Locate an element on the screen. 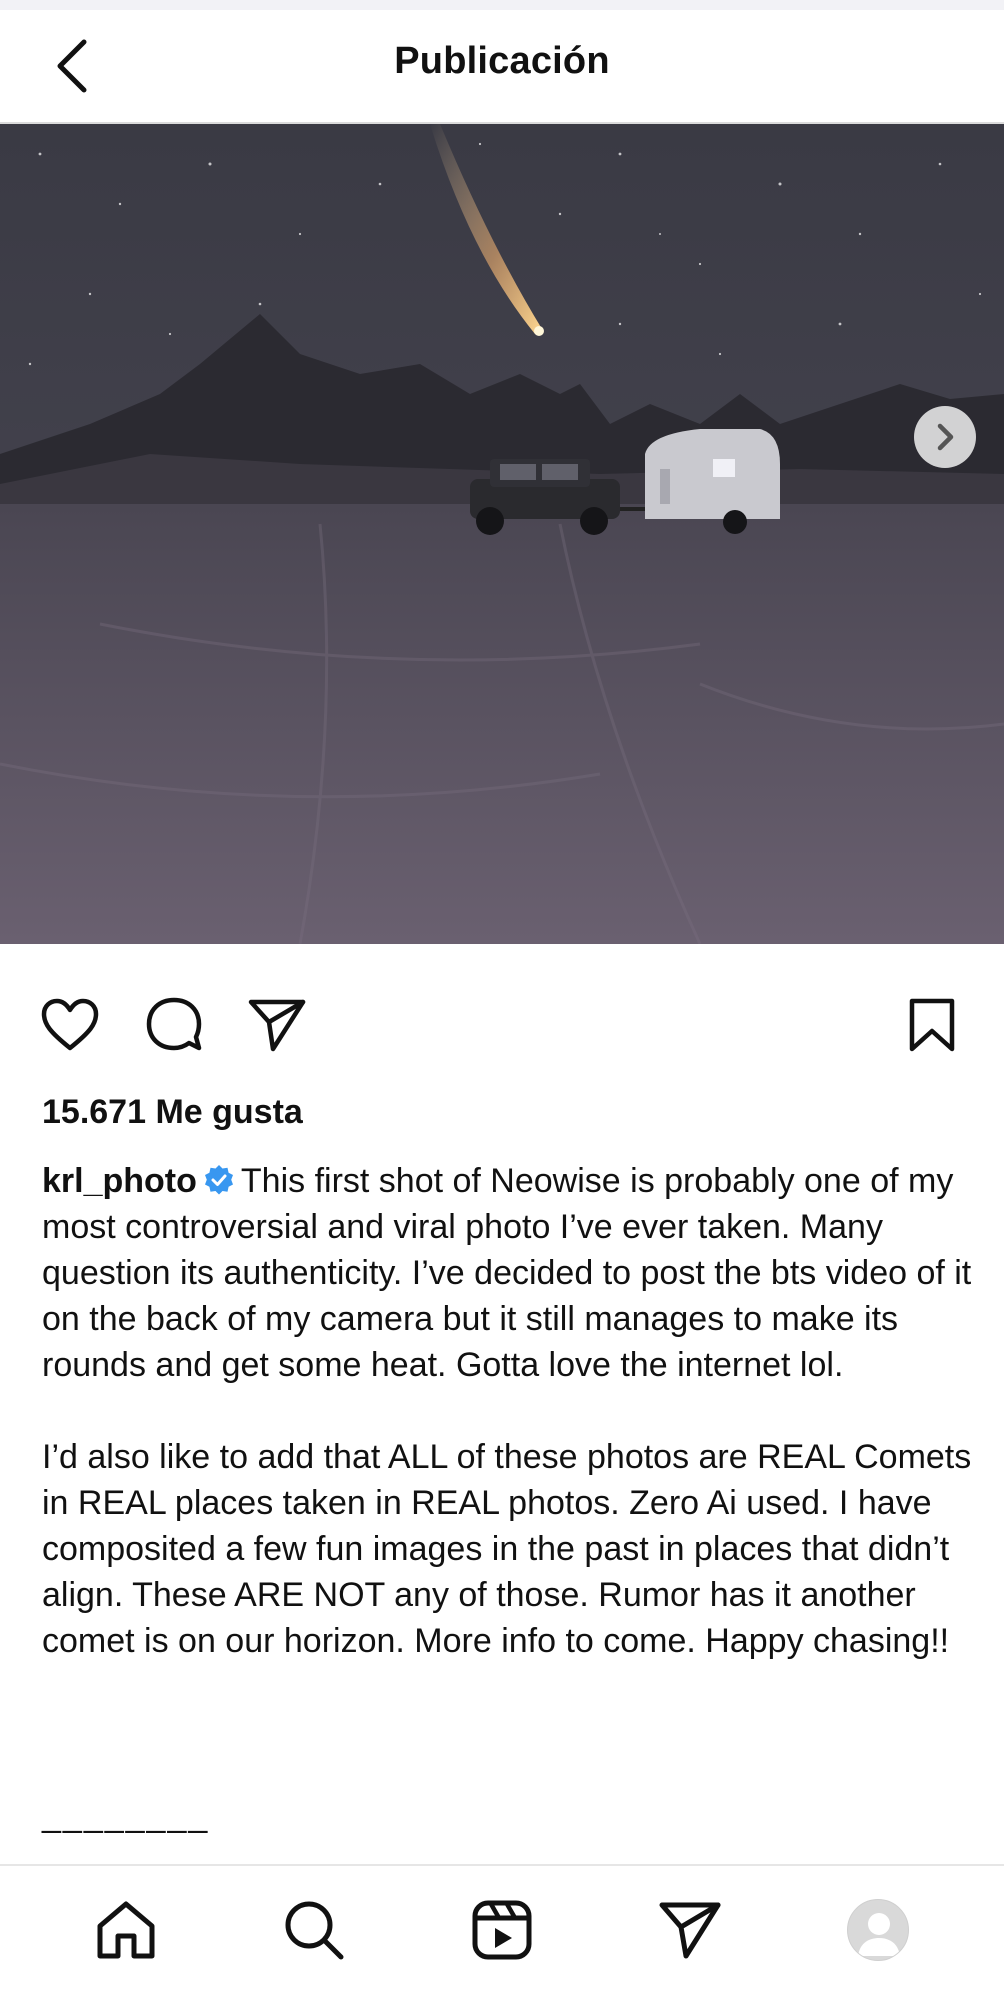  comment-icon is located at coordinates (174, 1024).